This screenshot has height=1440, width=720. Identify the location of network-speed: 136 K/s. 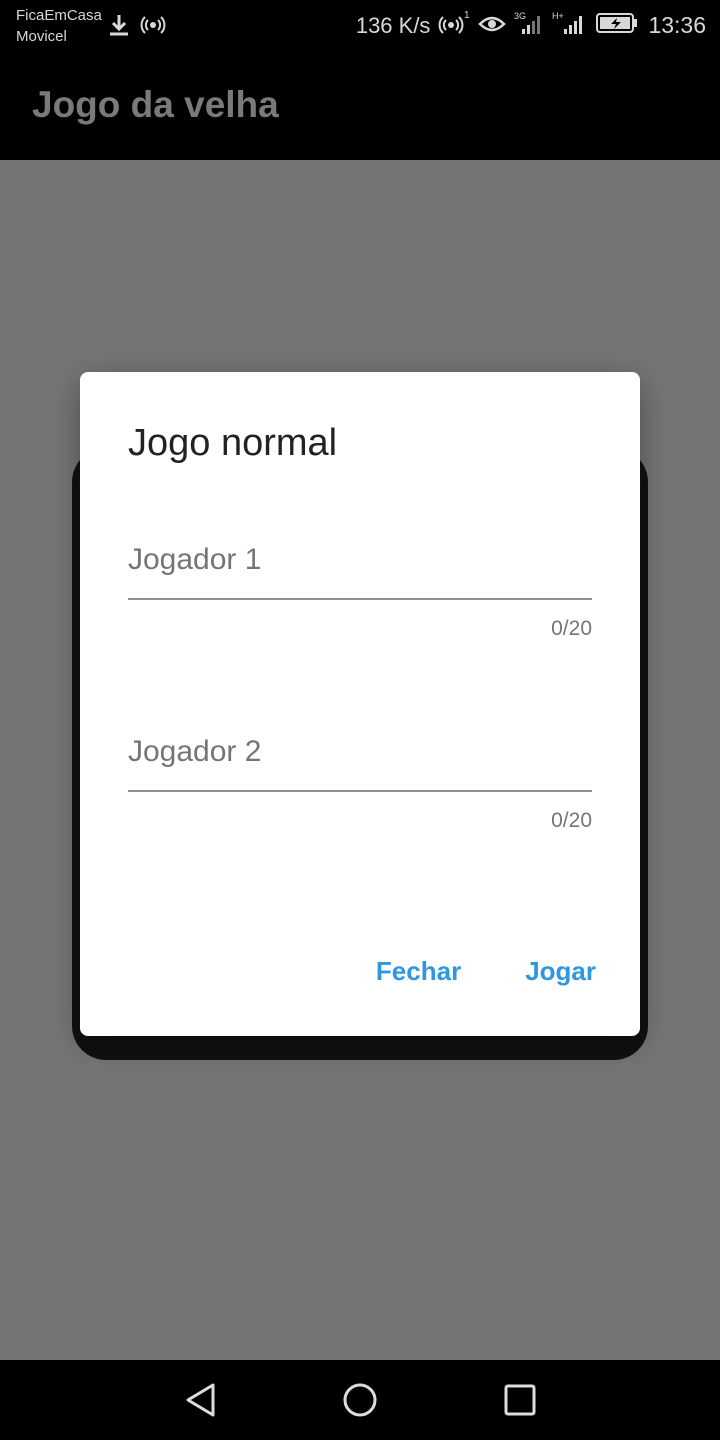
(393, 25).